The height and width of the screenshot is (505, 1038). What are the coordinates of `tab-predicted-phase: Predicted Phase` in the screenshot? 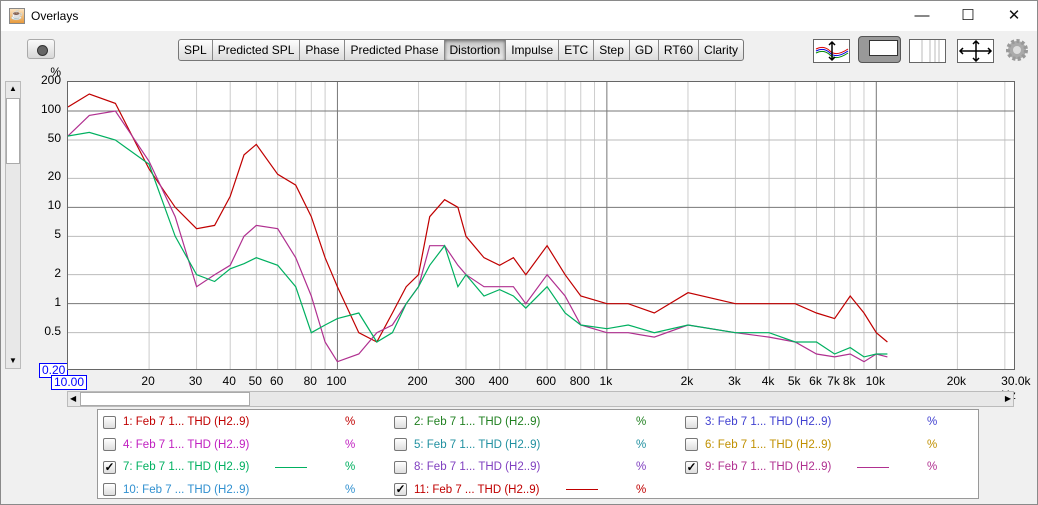 It's located at (395, 50).